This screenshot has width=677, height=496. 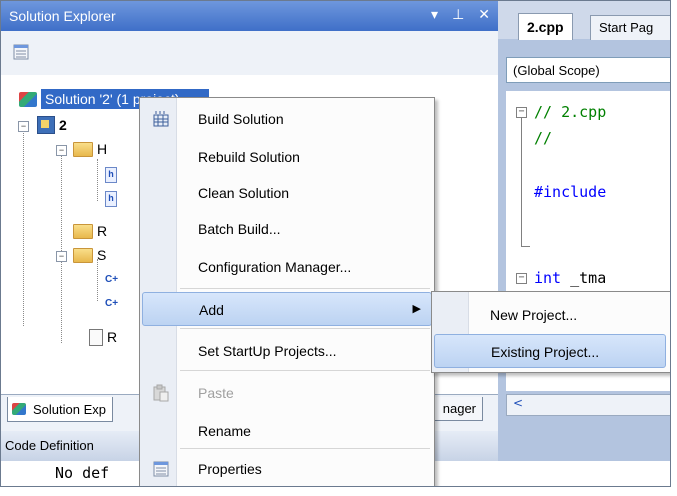 I want to click on editor-tabs: Start Pag 2.cpp, so click(x=584, y=20).